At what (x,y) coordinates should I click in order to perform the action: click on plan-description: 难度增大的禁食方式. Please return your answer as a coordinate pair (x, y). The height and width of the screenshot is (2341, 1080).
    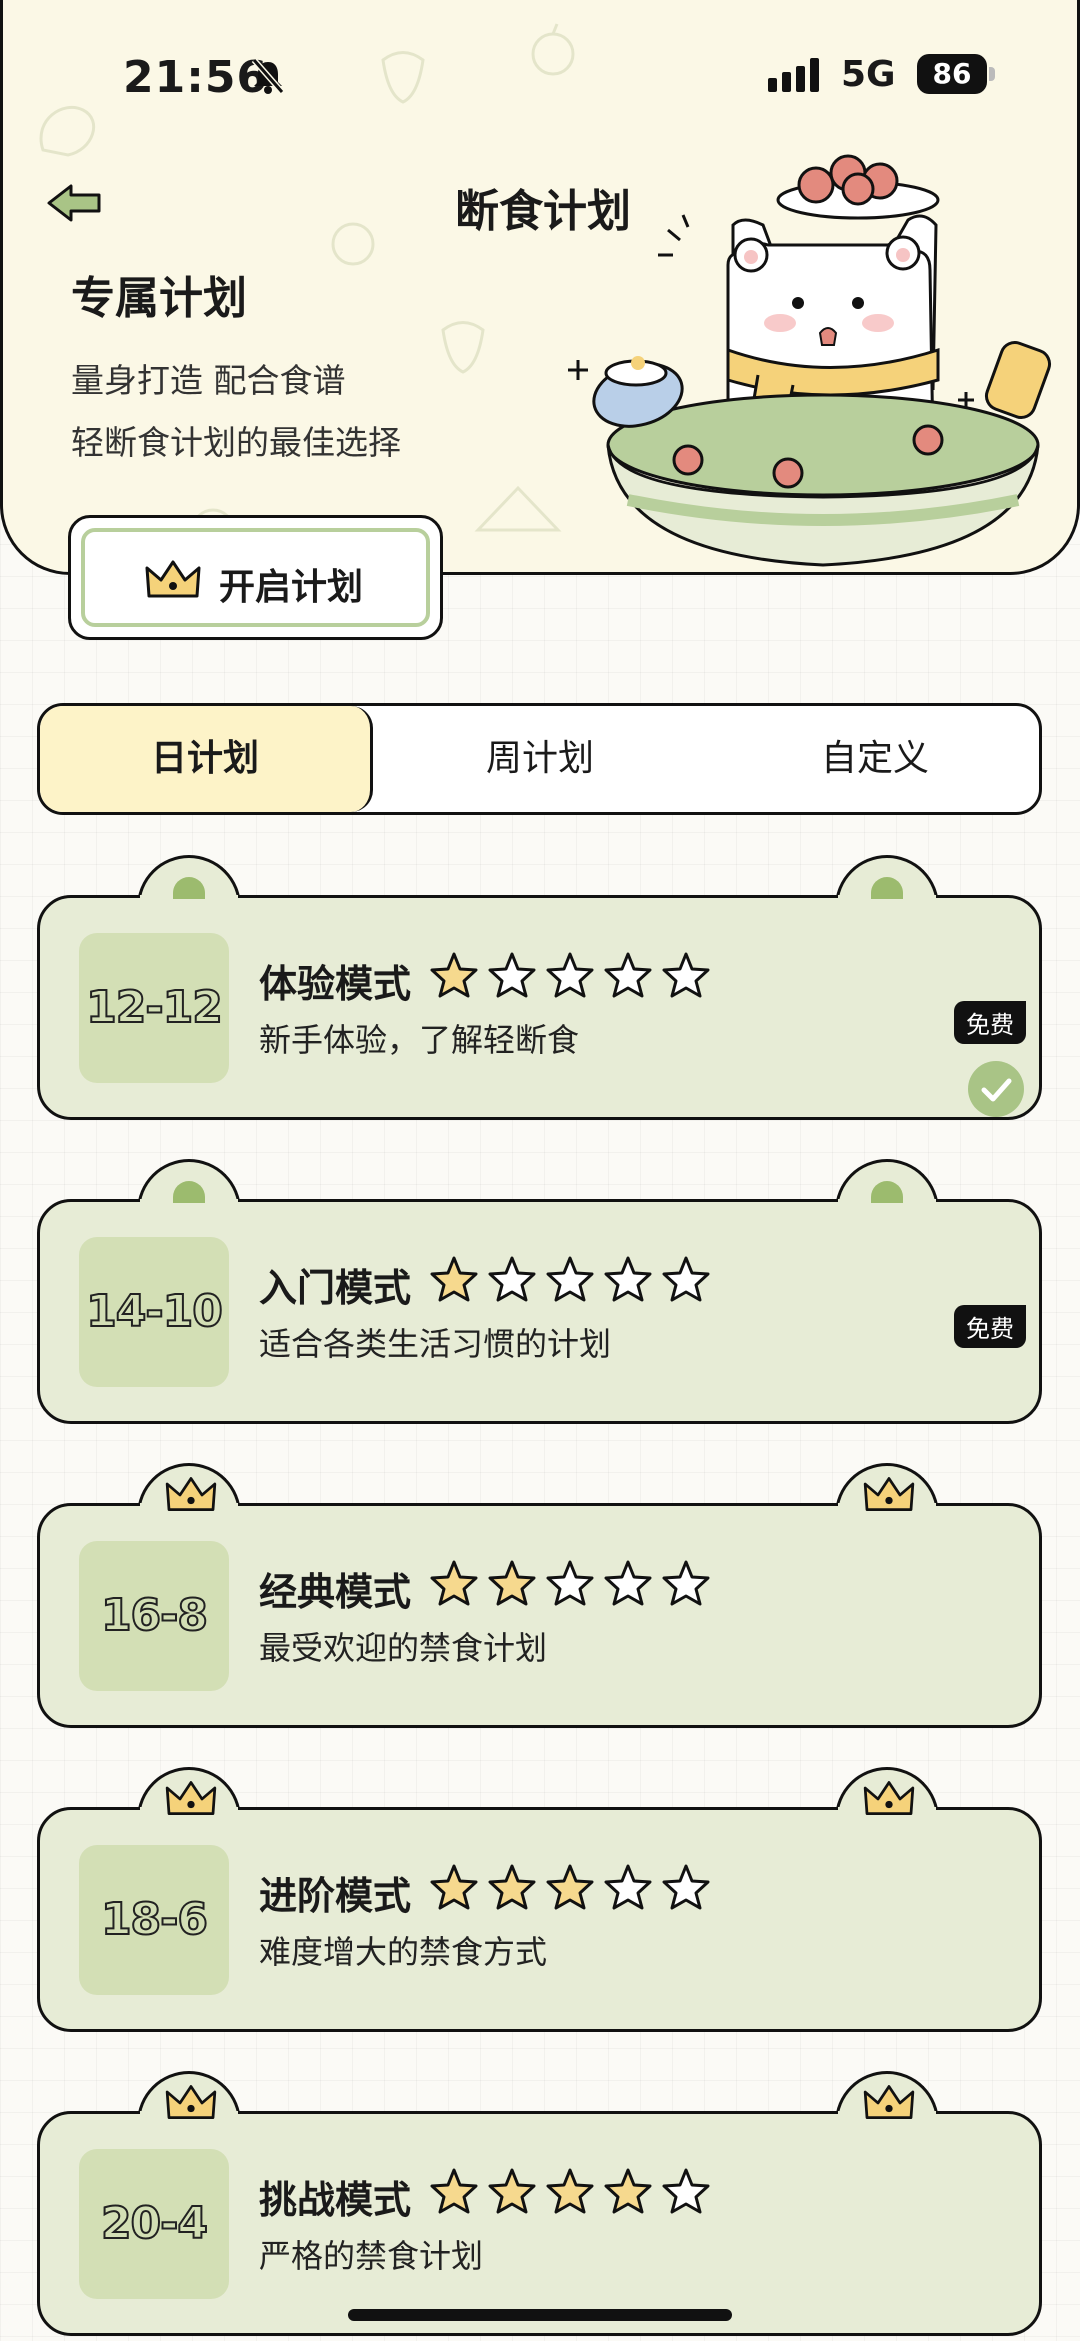
    Looking at the image, I should click on (403, 1952).